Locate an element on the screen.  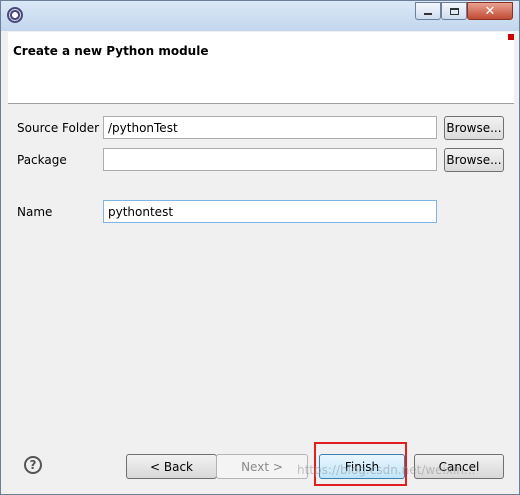
maximize-button is located at coordinates (454, 11).